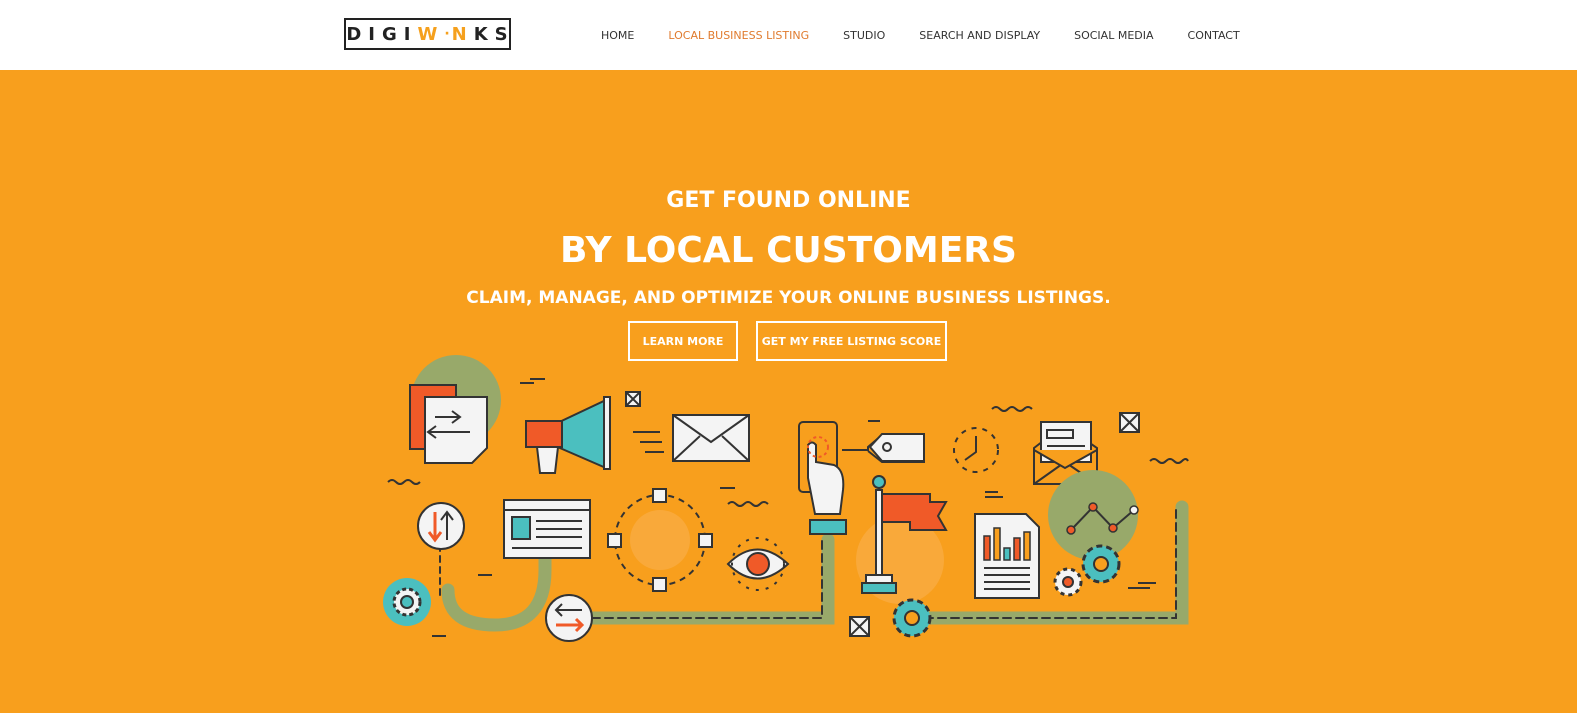 This screenshot has height=713, width=1577. I want to click on site-logo: DIGI W · N KS, so click(427, 34).